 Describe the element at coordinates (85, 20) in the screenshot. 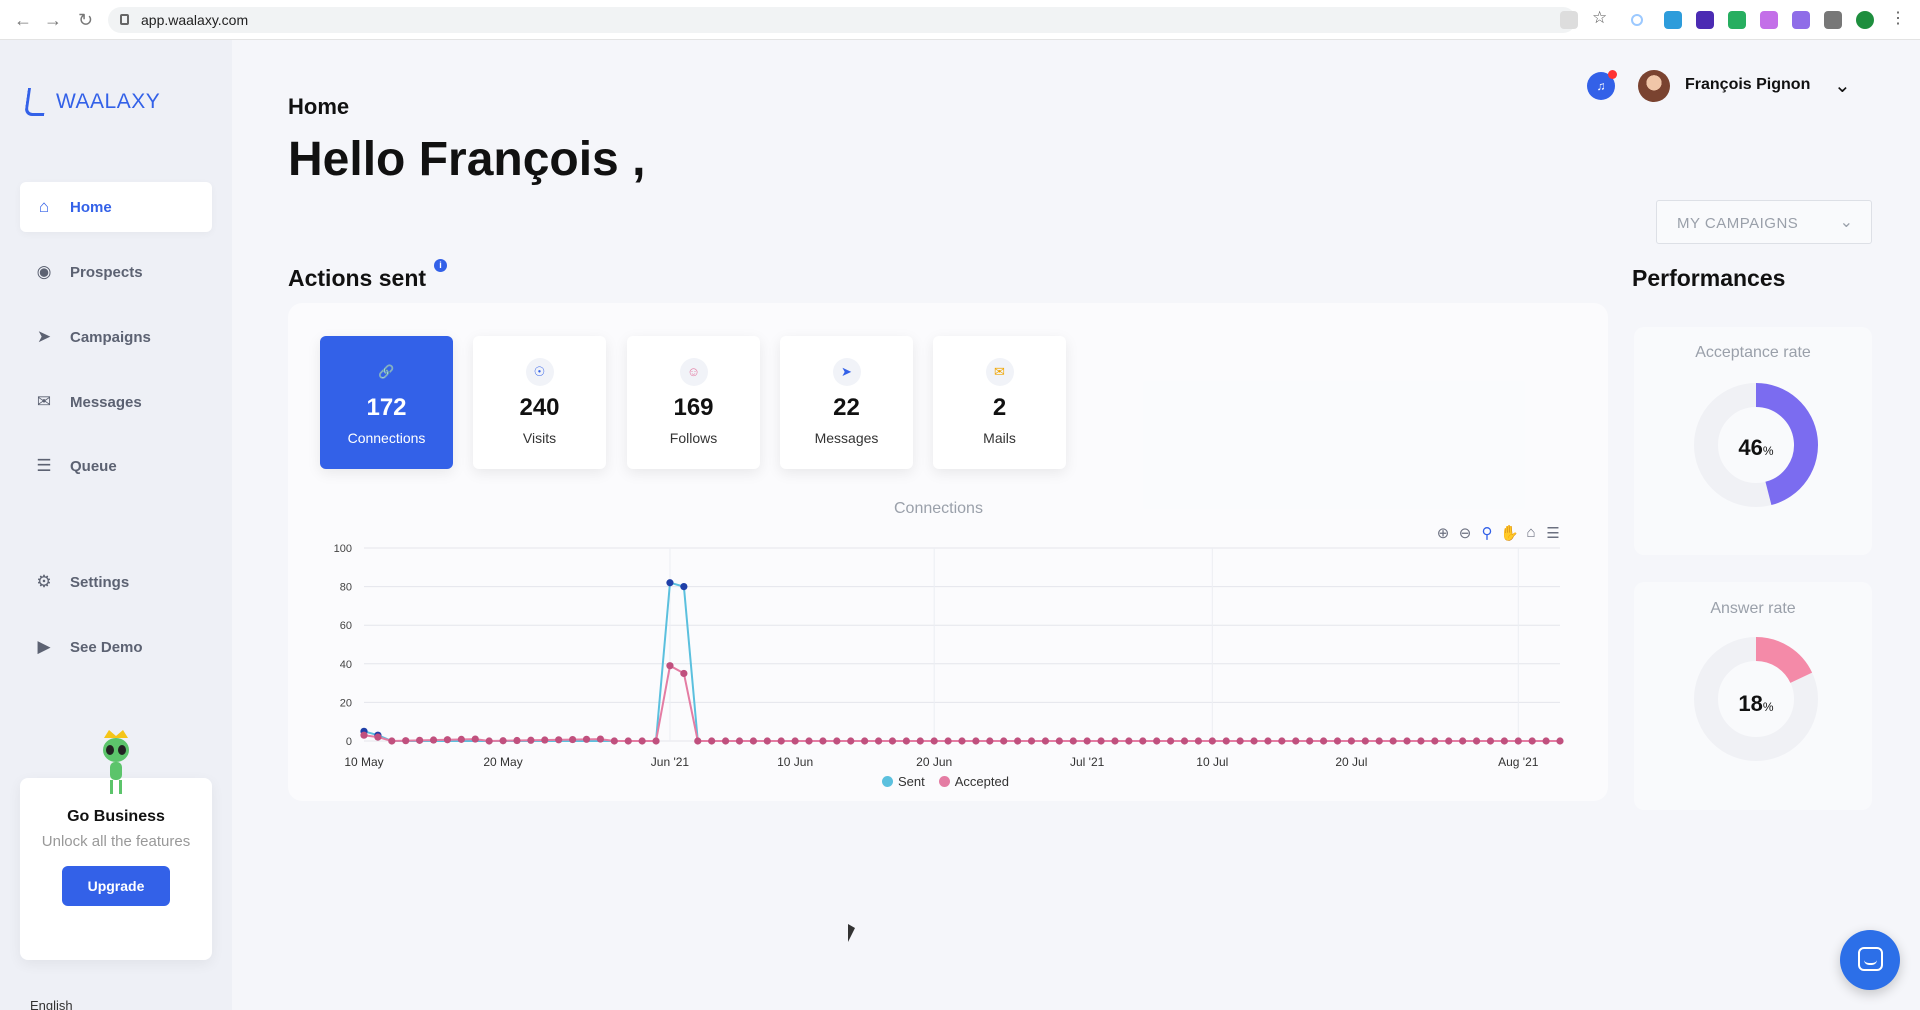

I see `reload-icon: ↻` at that location.